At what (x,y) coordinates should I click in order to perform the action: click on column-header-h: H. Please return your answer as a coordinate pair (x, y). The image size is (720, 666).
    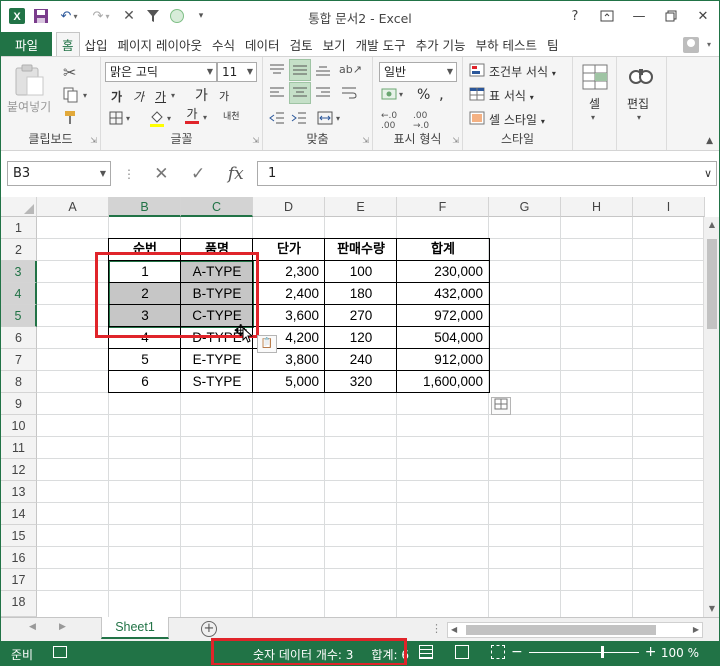
    Looking at the image, I should click on (597, 207).